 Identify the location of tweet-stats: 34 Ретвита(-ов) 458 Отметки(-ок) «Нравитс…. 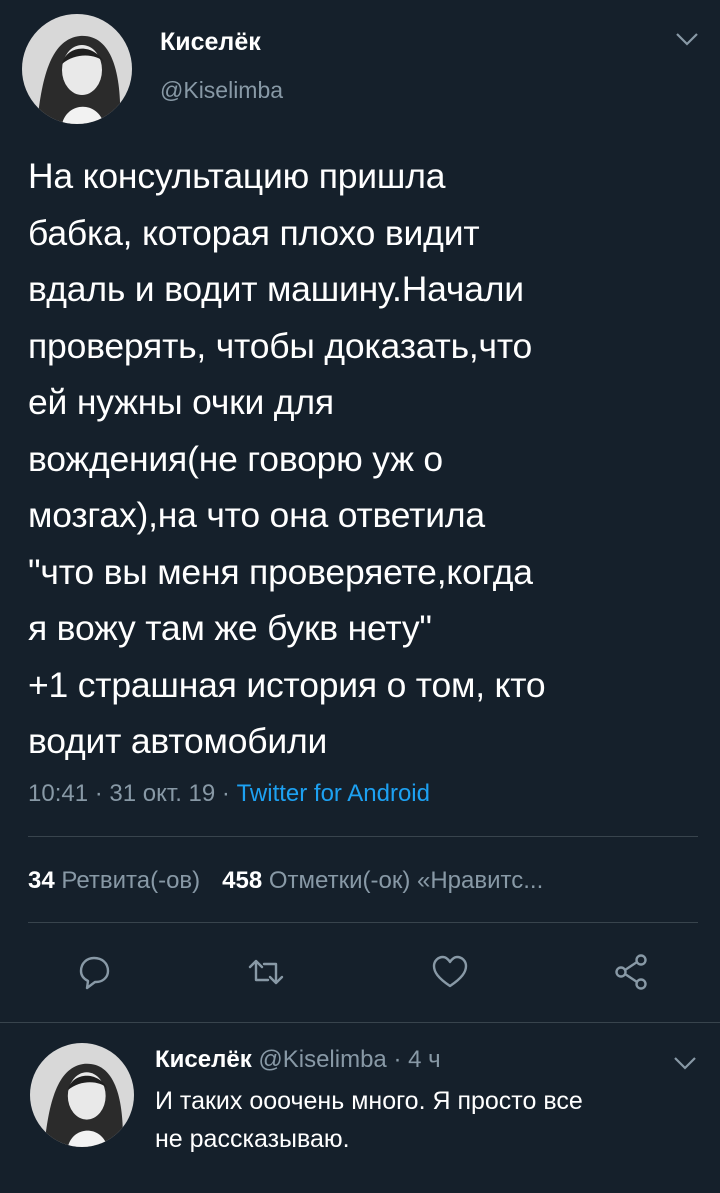
(285, 881).